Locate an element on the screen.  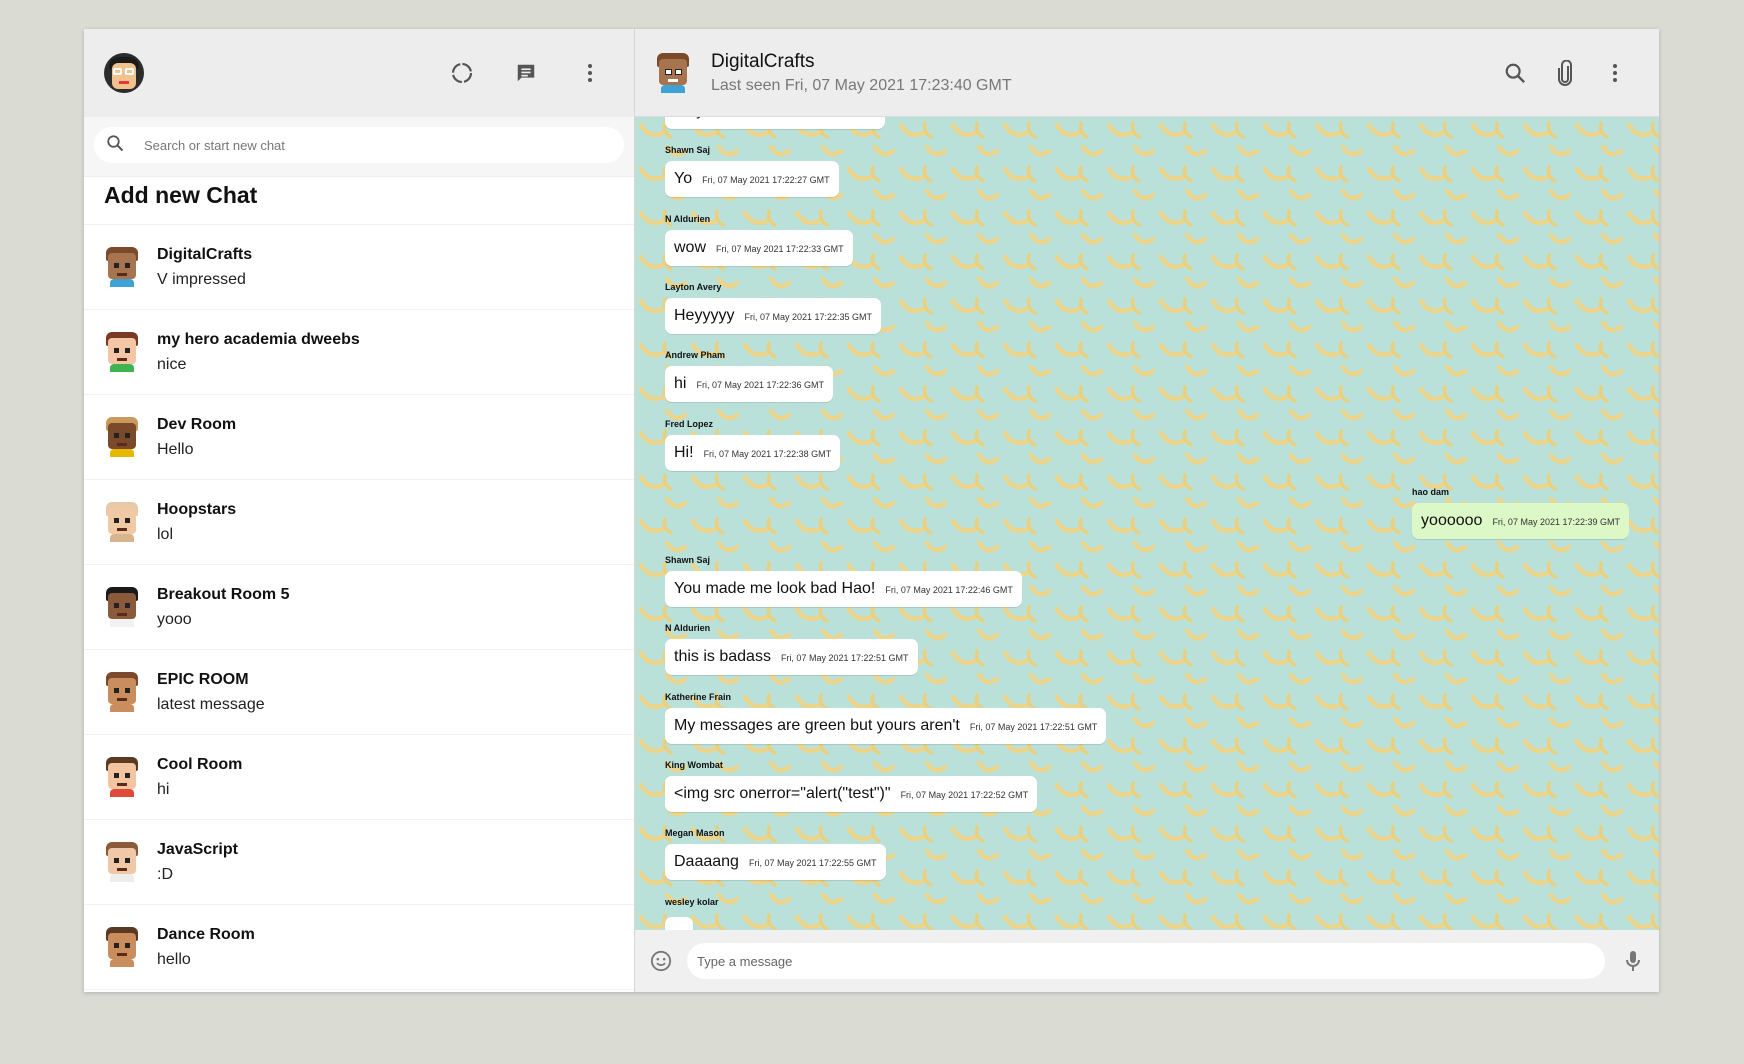
message-bubble: Yo Fri, 07 May 2021 17:22:27 GMT is located at coordinates (752, 179).